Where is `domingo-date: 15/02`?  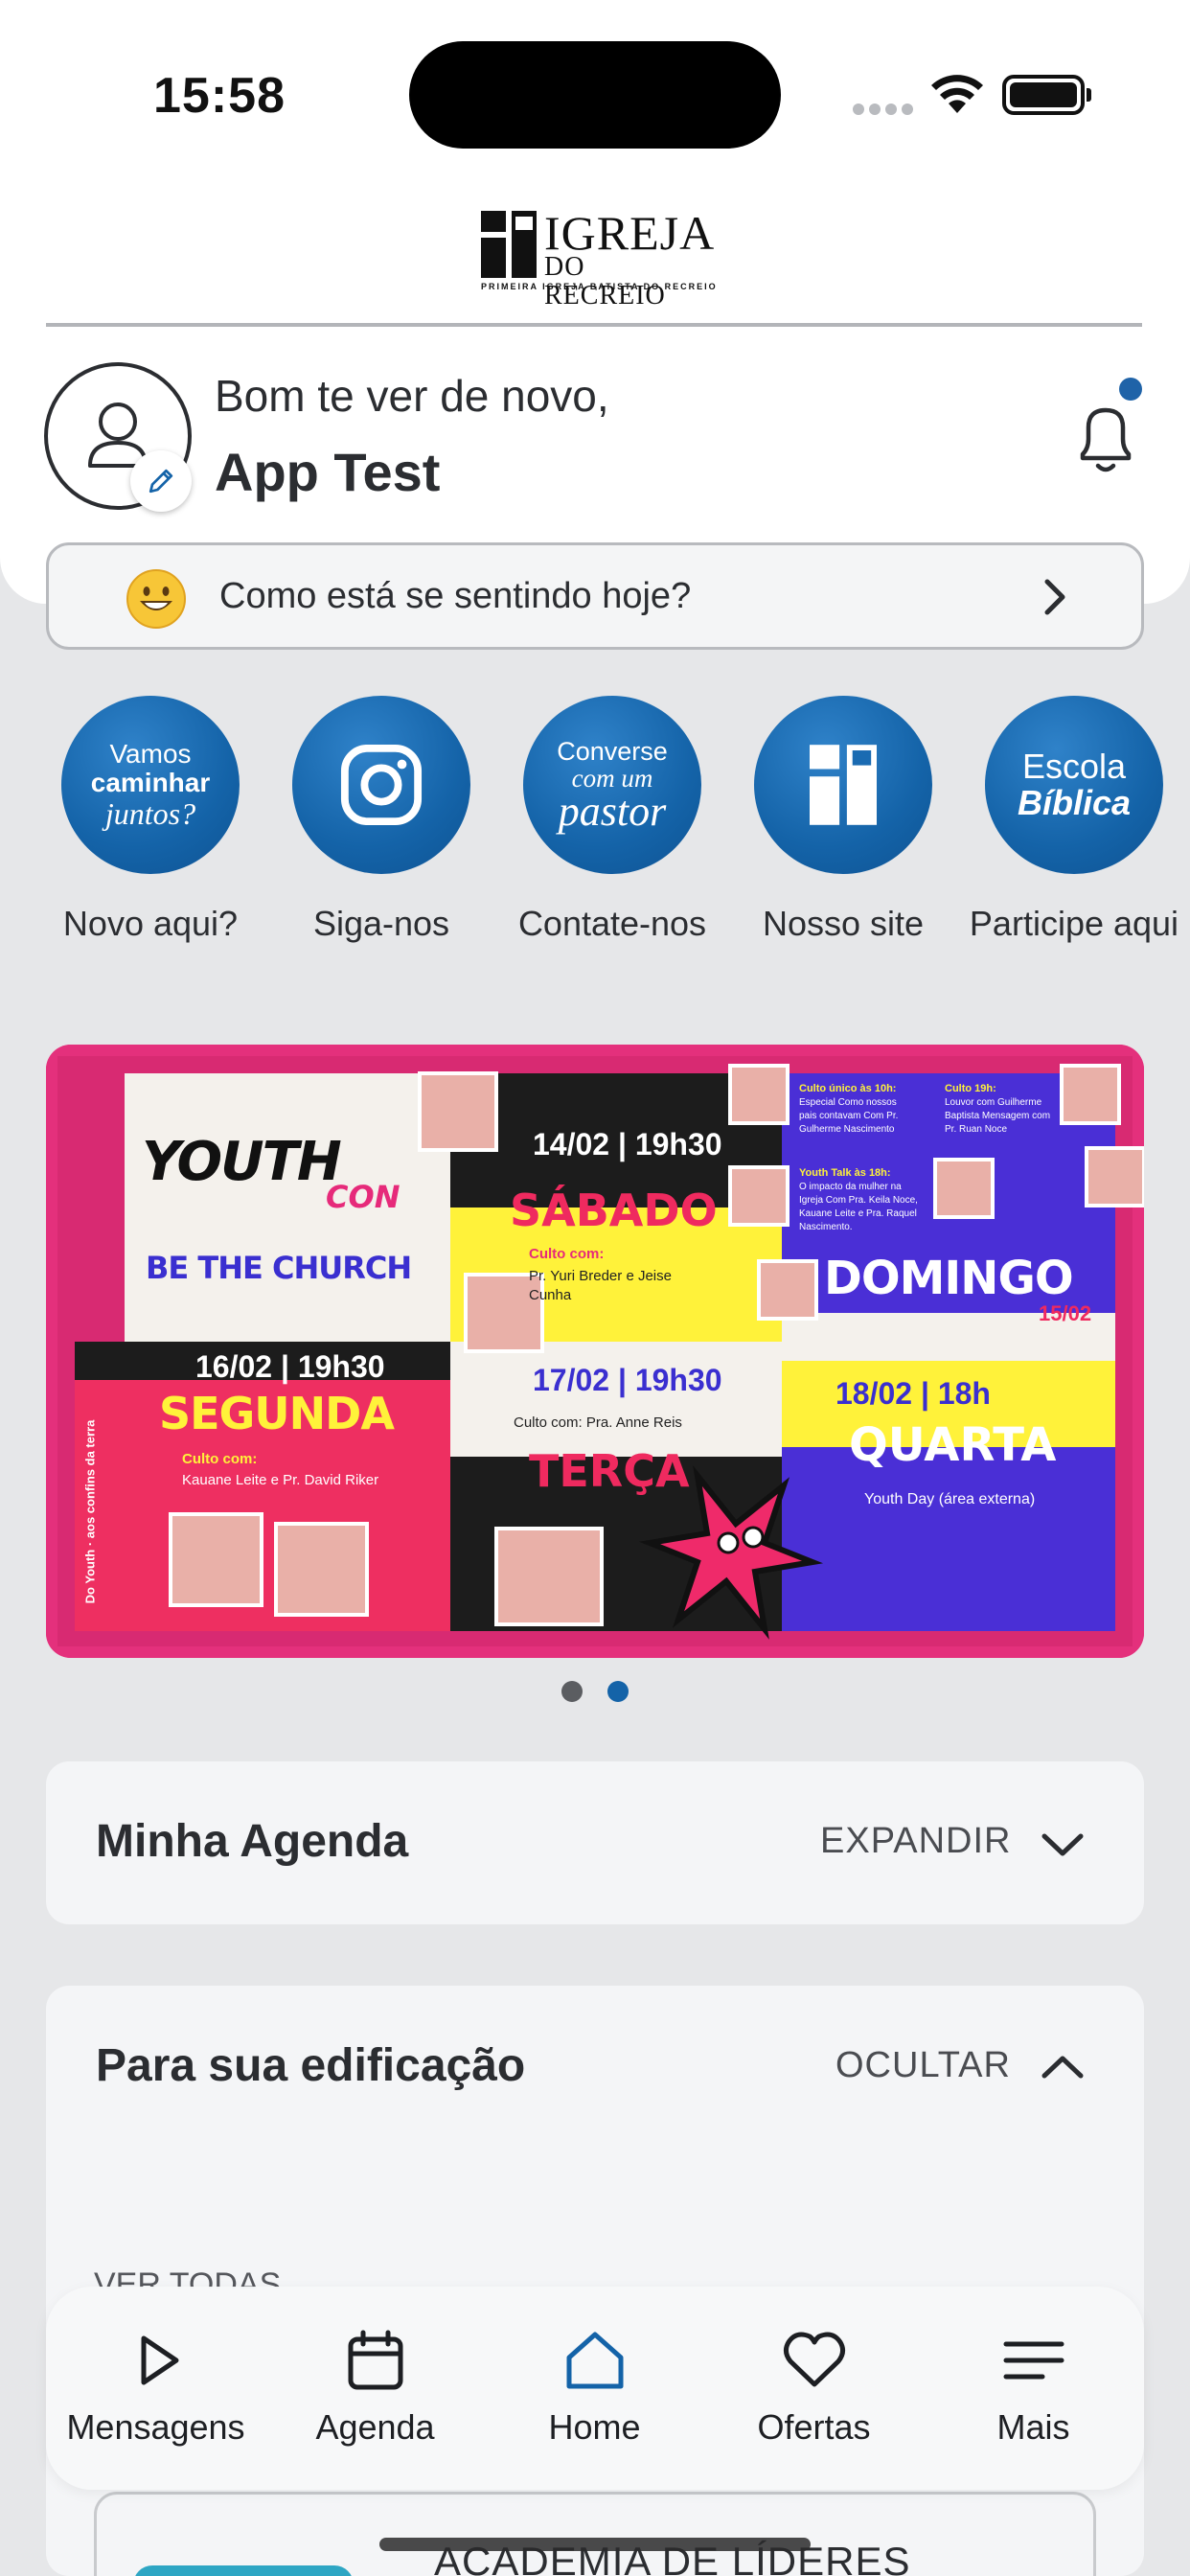 domingo-date: 15/02 is located at coordinates (1066, 1313).